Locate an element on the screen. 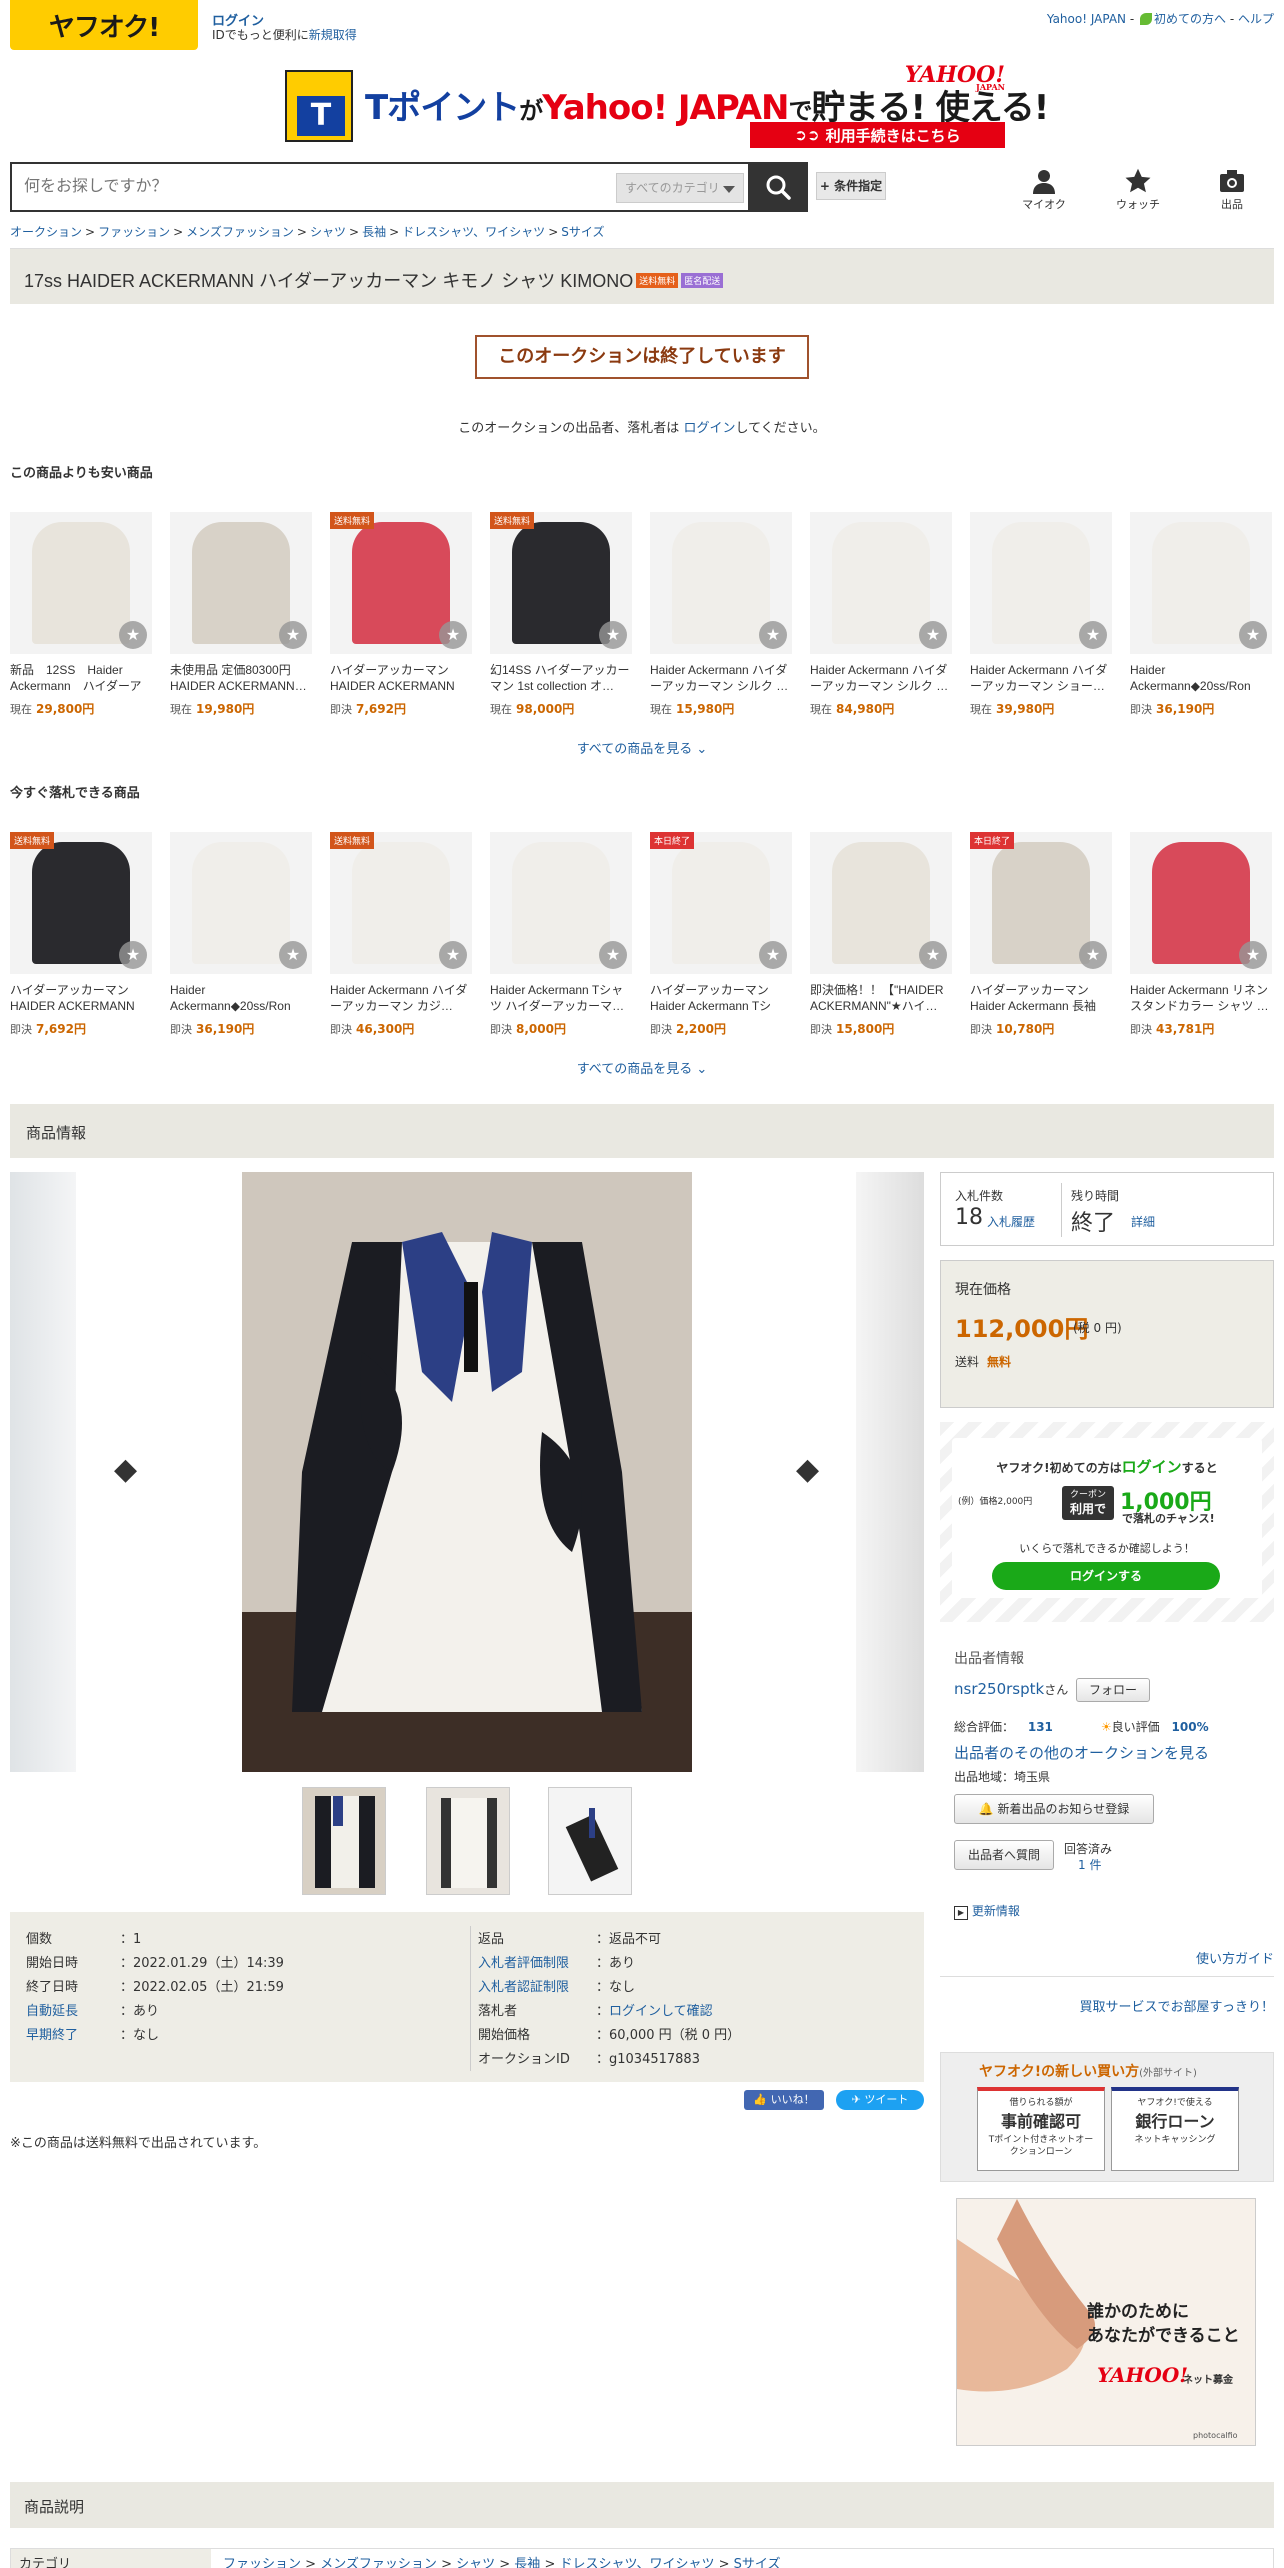  spec-key: 入札者評価制限 is located at coordinates (537, 1961).